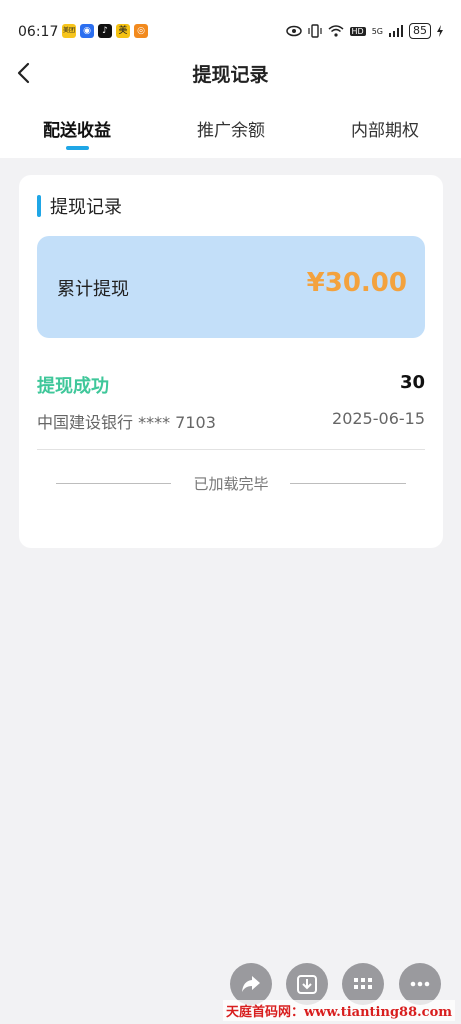 This screenshot has height=1024, width=461. What do you see at coordinates (93, 289) in the screenshot?
I see `total-withdrawal-label: 累计提现` at bounding box center [93, 289].